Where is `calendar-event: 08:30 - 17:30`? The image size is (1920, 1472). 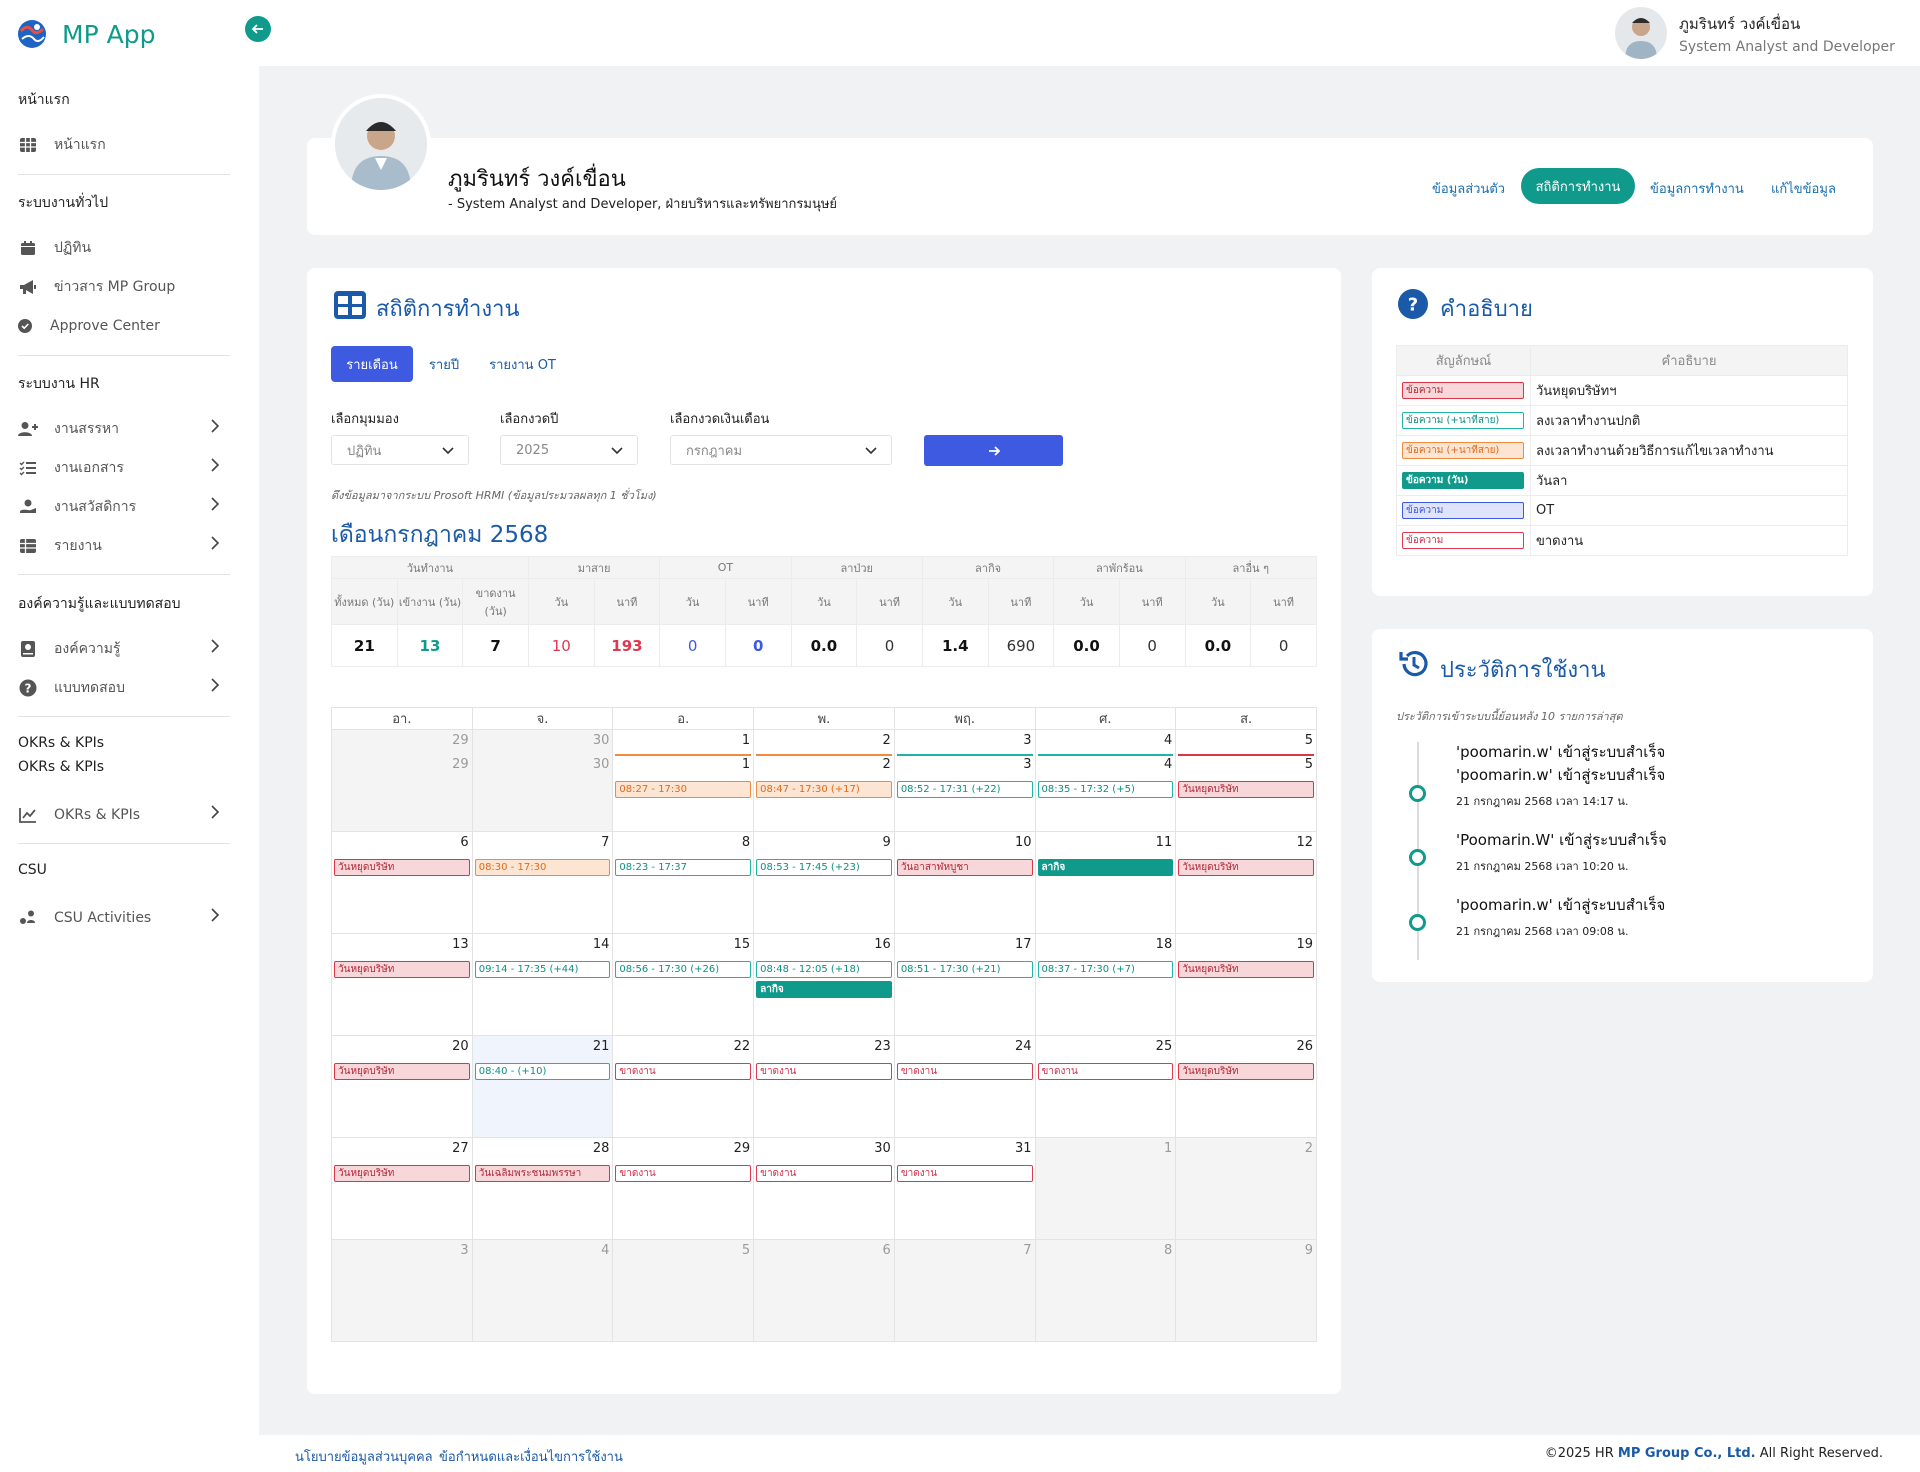
calendar-event: 08:30 - 17:30 is located at coordinates (542, 867).